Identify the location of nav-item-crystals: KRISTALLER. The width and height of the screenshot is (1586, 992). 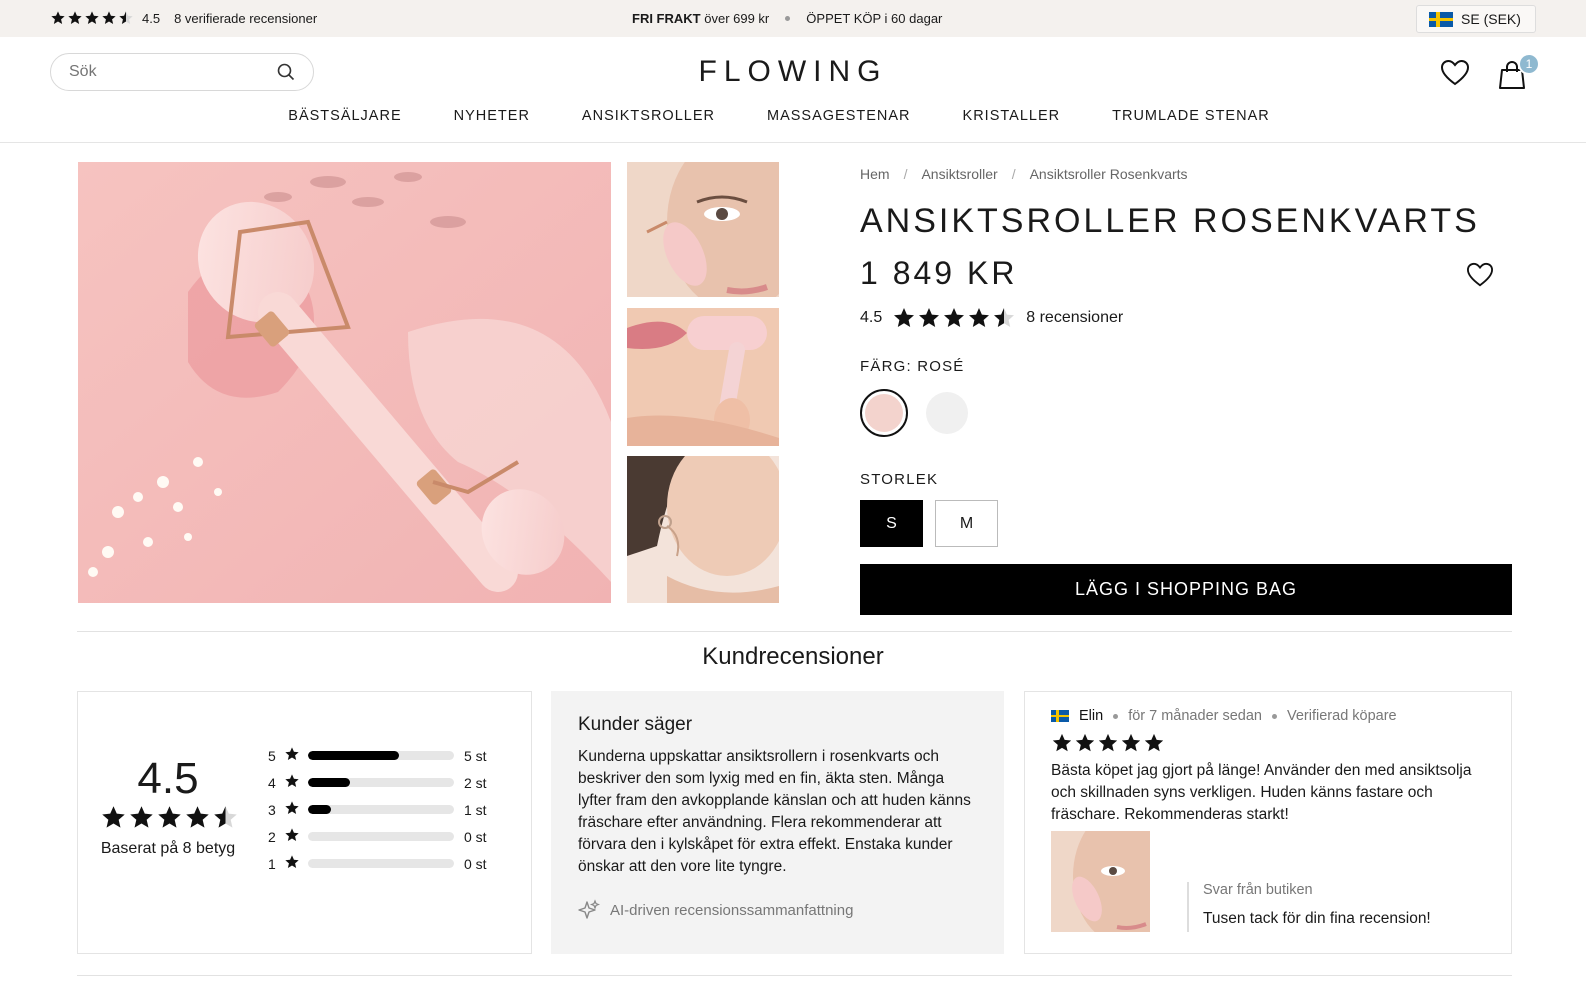
(1012, 116).